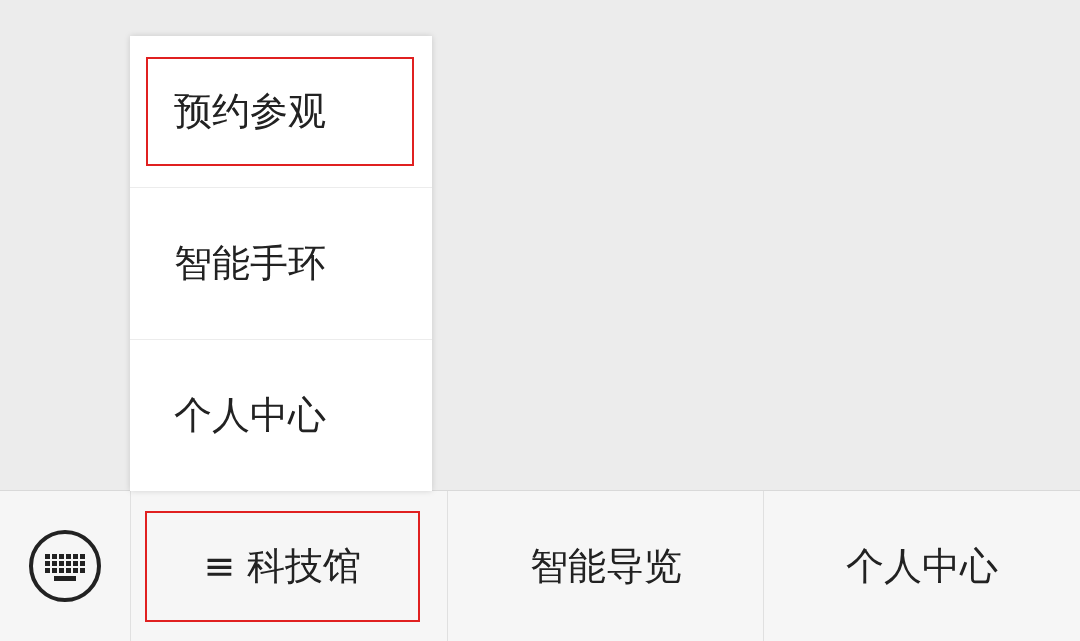  Describe the element at coordinates (280, 415) in the screenshot. I see `menu-item: 个人中心` at that location.